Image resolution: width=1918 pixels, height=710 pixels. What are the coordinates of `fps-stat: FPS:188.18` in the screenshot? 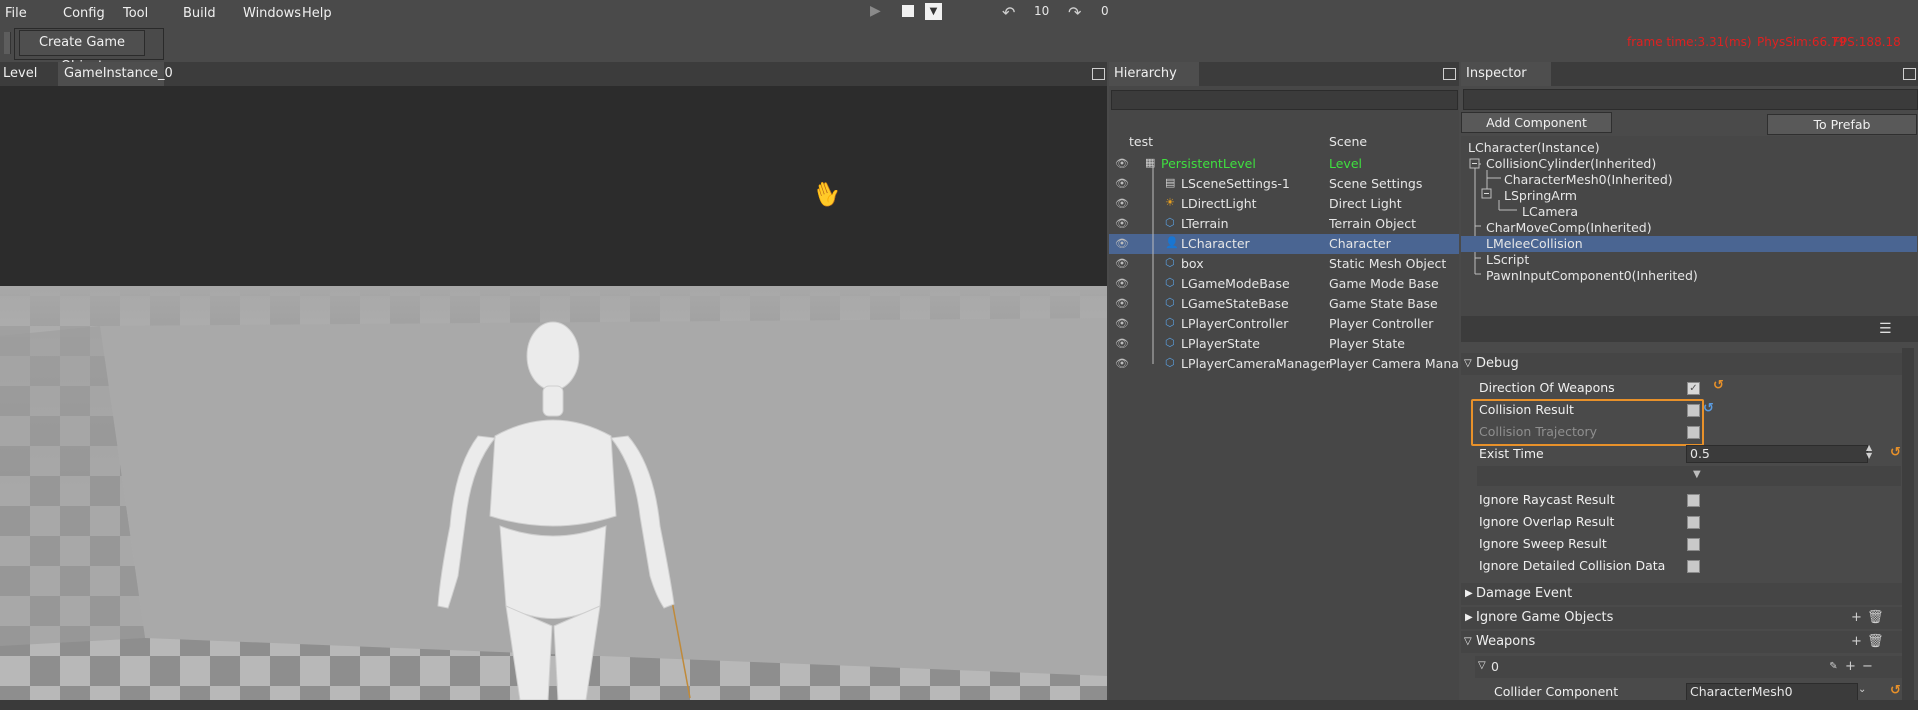 It's located at (1867, 42).